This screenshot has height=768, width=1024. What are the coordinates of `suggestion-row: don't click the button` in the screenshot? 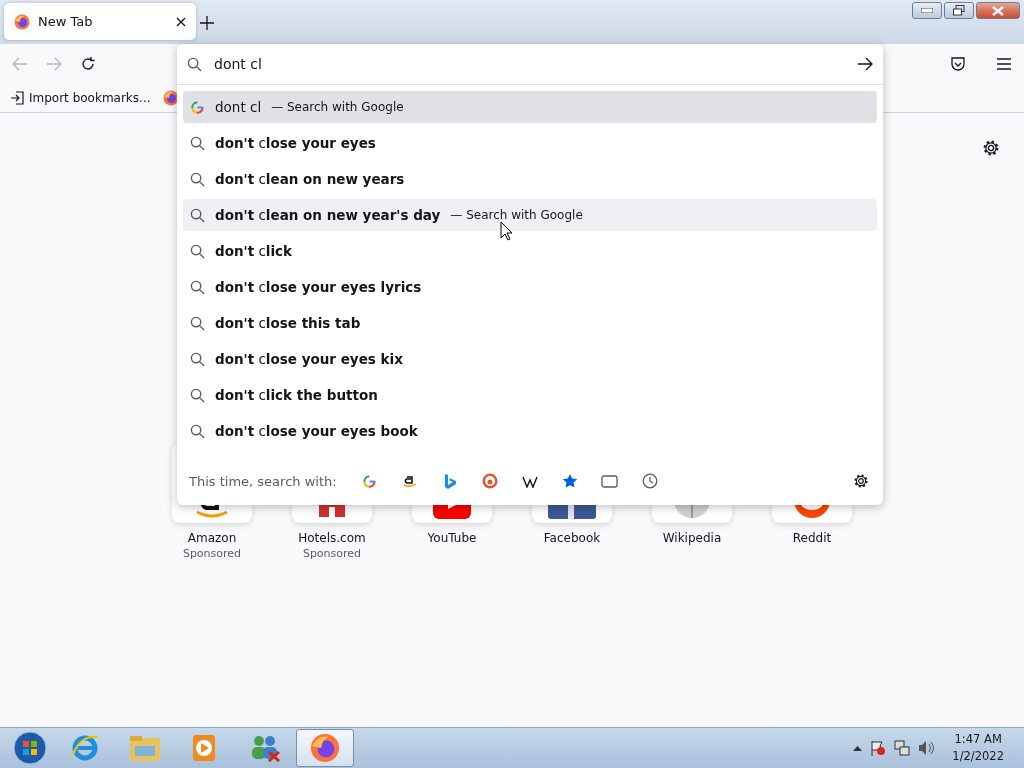 It's located at (530, 395).